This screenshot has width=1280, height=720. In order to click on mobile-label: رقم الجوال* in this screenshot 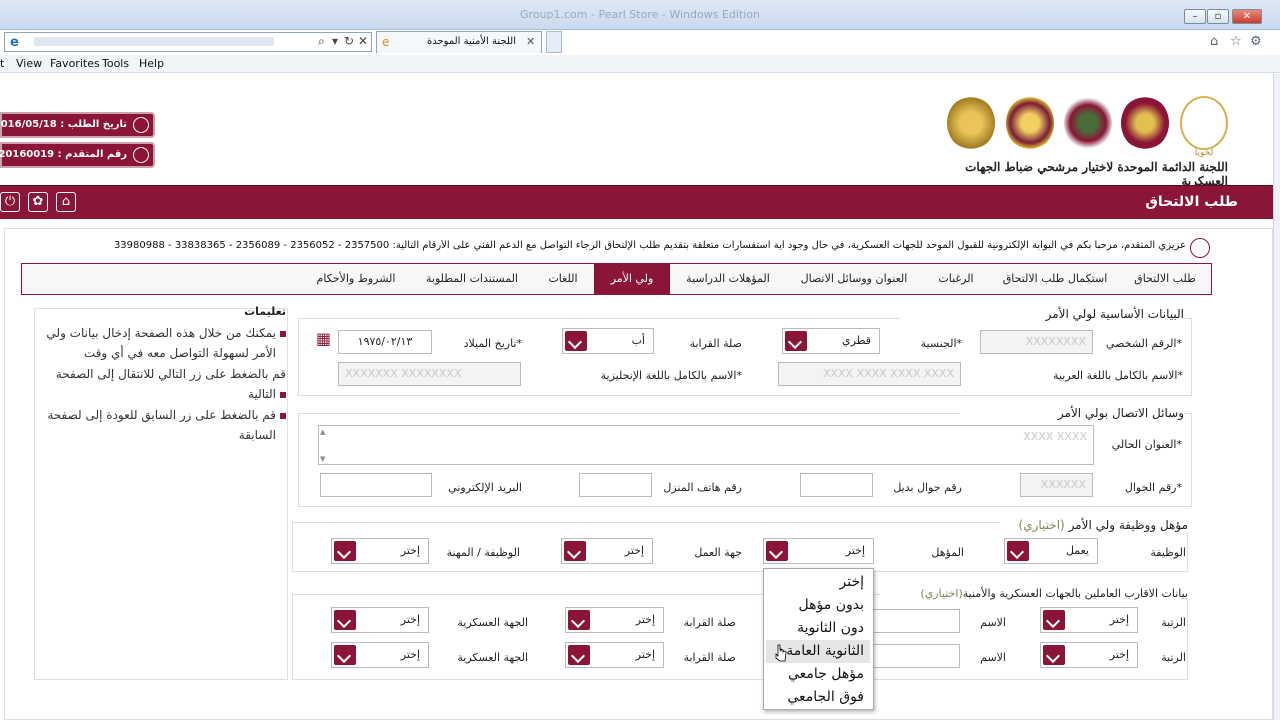, I will do `click(1153, 487)`.